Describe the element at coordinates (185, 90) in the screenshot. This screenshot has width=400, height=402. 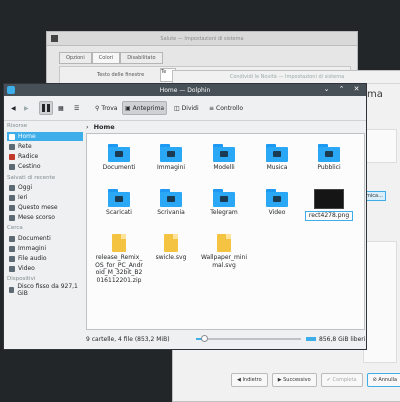
I see `dolphin-titlebar: Home — Dolphin ⌄ ⌃ ✕` at that location.